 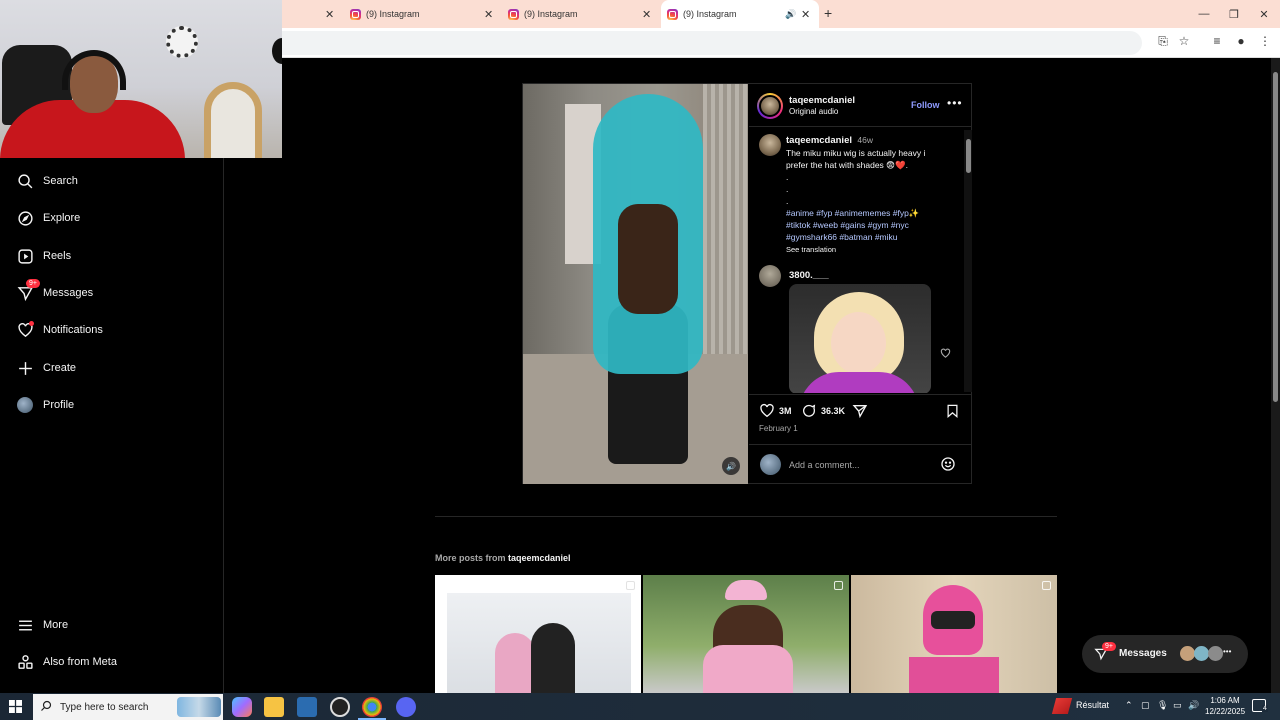 I want to click on comment-username: 3800.___, so click(x=809, y=275).